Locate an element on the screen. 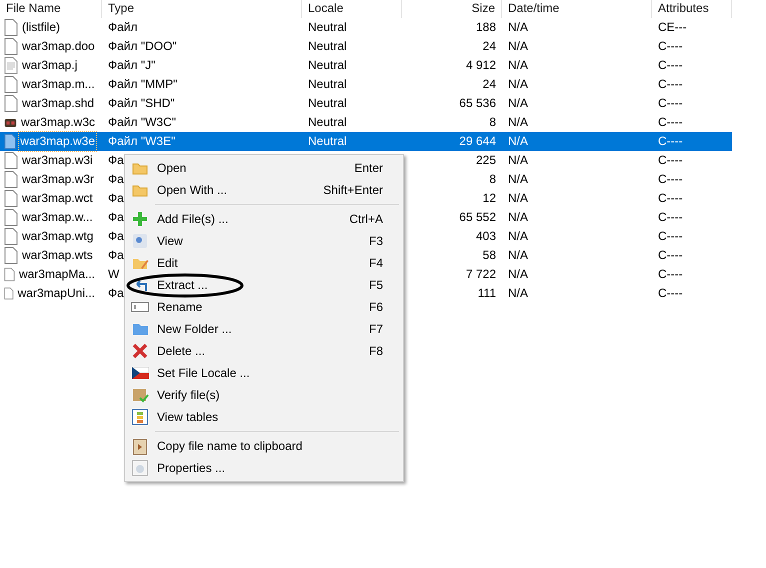  size-cell: 4 912 is located at coordinates (481, 65).